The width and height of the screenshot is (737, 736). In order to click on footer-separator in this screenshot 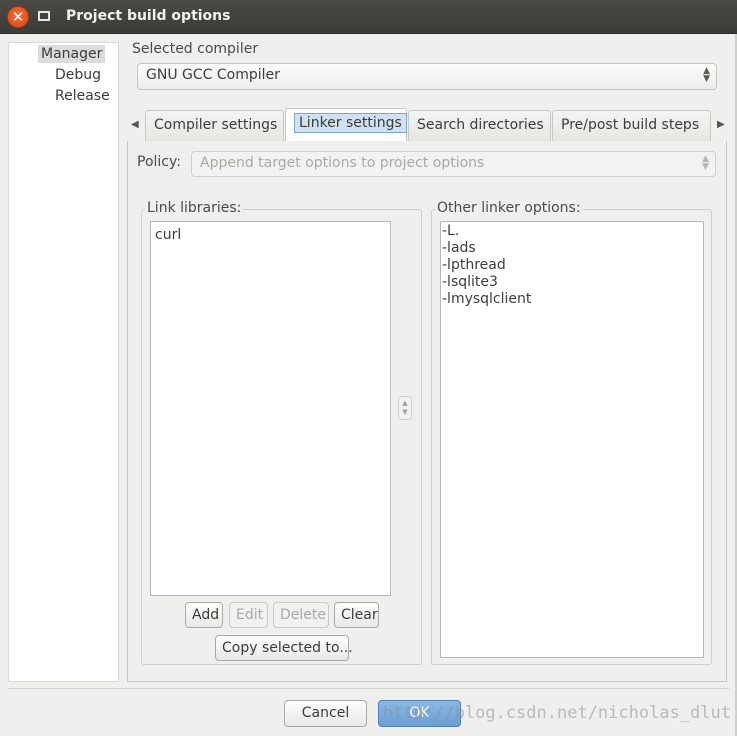, I will do `click(368, 688)`.